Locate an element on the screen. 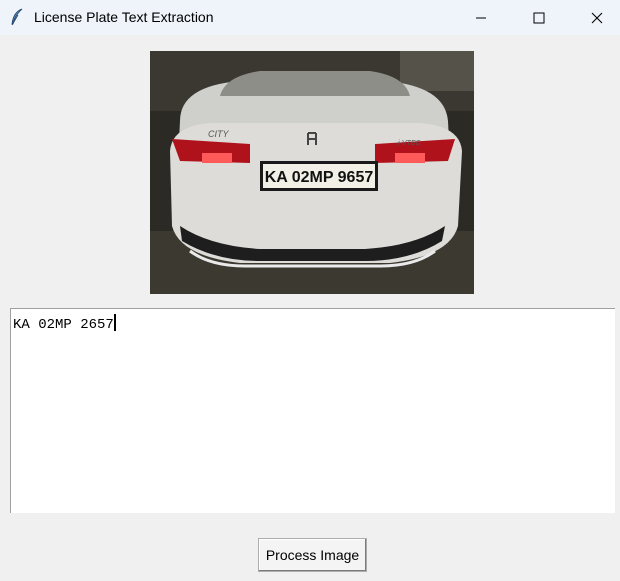  output-text-value: KA 02MP 2657 is located at coordinates (63, 325).